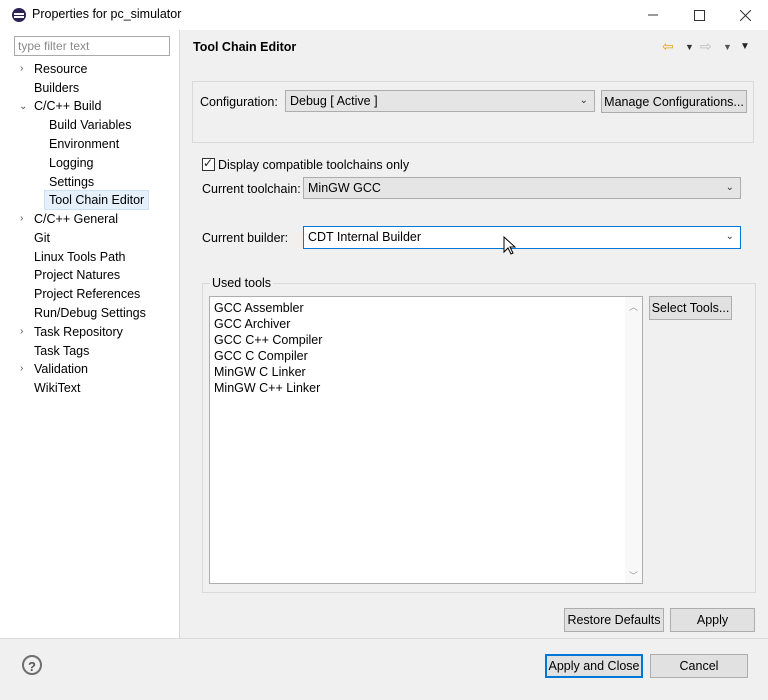 The image size is (768, 700). I want to click on back-arrow-icon: ⇦, so click(668, 46).